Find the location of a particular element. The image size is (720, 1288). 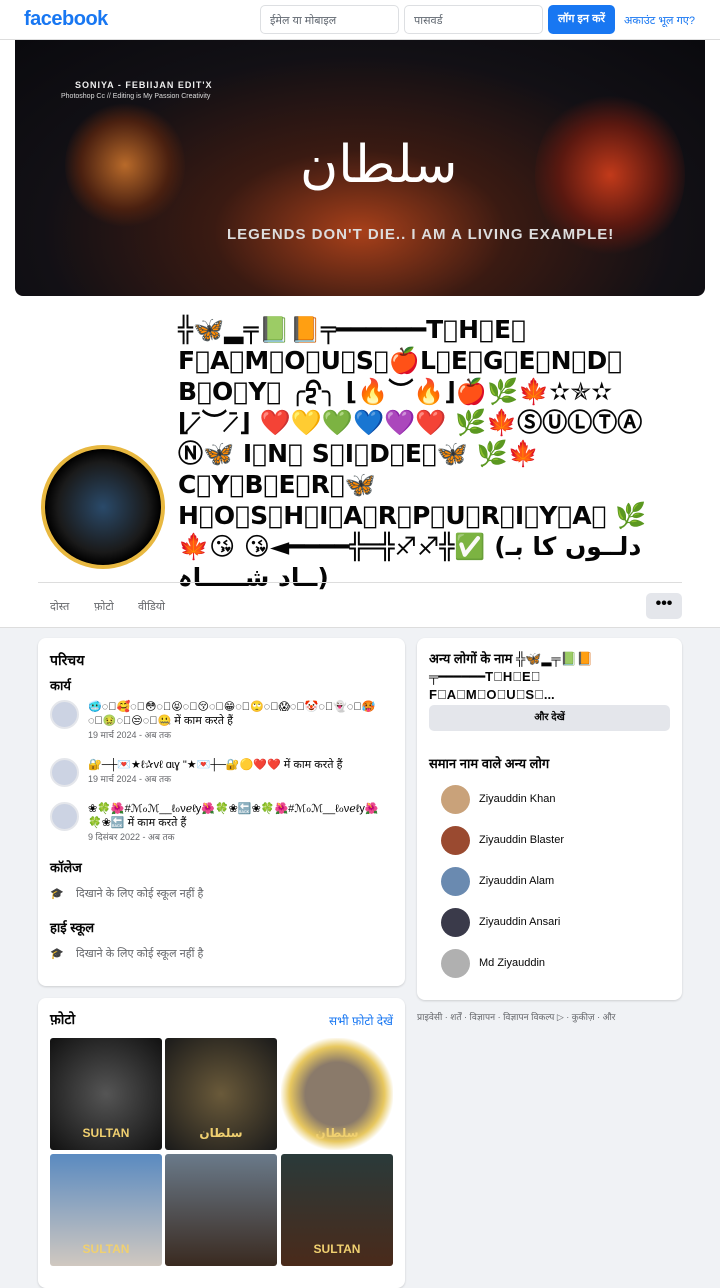

cover-credit: SONIYA - FEBIIJAN EDIT'X is located at coordinates (144, 85).